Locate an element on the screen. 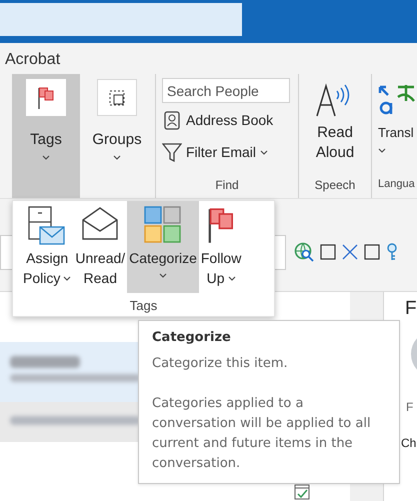 Image resolution: width=417 pixels, height=501 pixels. address-book-icon is located at coordinates (172, 120).